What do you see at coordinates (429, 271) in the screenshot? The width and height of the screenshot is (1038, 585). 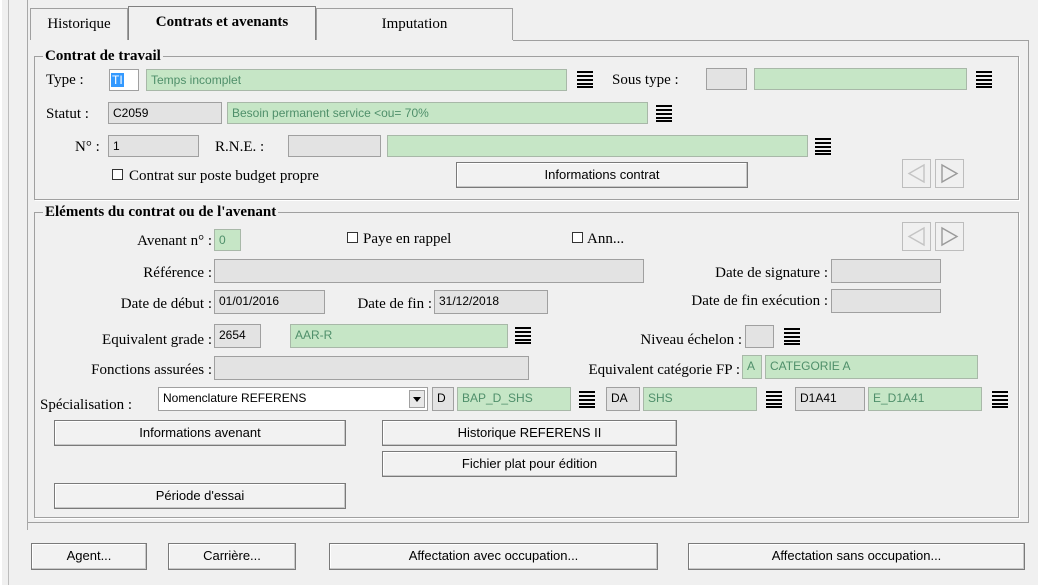 I see `reference-field` at bounding box center [429, 271].